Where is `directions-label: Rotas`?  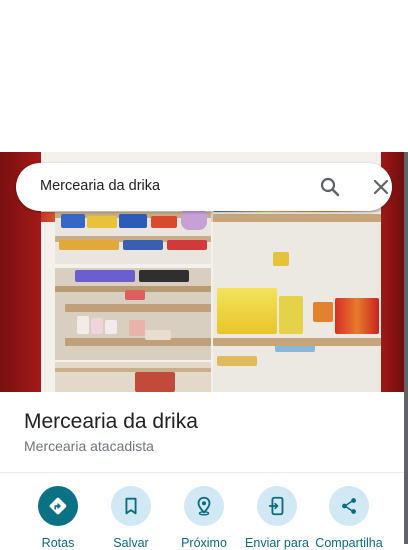 directions-label: Rotas is located at coordinates (58, 543).